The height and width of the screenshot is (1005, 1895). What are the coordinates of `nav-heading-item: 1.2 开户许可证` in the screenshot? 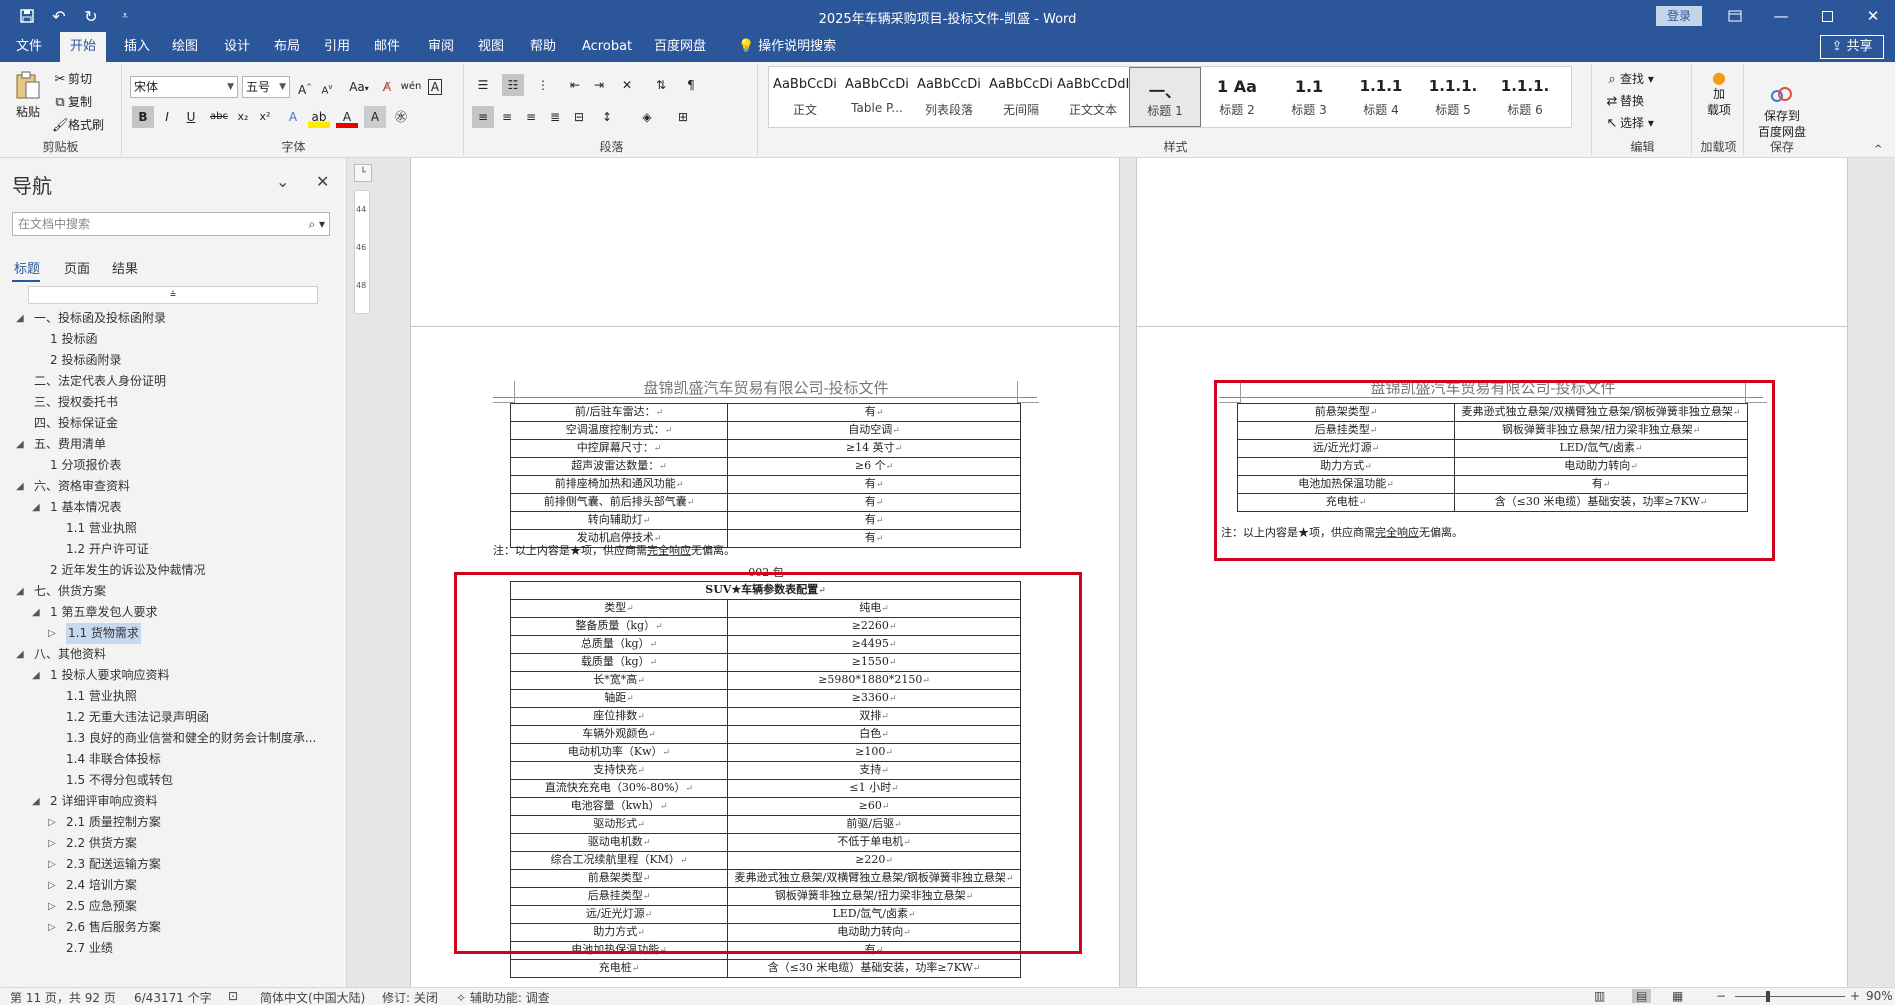 It's located at (173, 549).